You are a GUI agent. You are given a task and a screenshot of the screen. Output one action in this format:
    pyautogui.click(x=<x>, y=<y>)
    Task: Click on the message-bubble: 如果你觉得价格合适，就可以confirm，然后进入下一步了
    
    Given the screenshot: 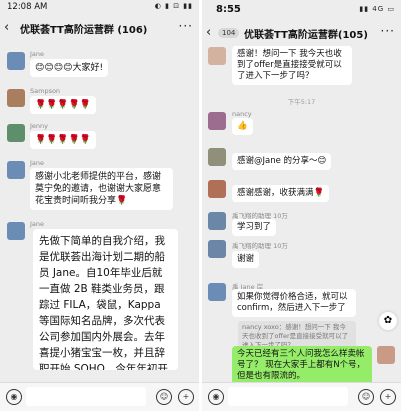 What is the action you would take?
    pyautogui.click(x=294, y=303)
    